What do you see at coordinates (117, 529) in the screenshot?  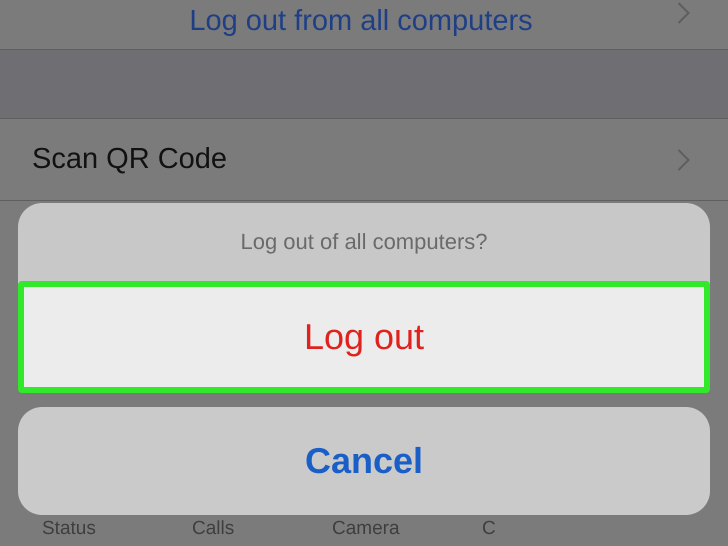 I see `tab-label: Status` at bounding box center [117, 529].